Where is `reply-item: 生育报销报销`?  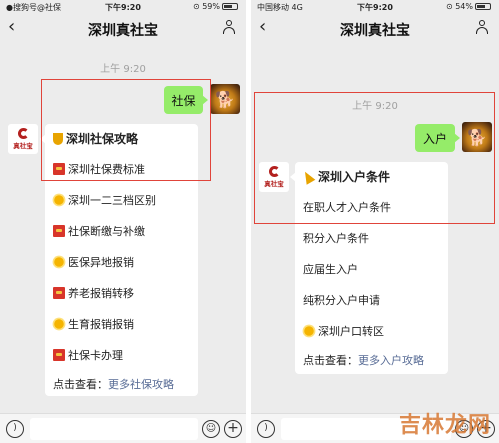 reply-item: 生育报销报销 is located at coordinates (123, 324).